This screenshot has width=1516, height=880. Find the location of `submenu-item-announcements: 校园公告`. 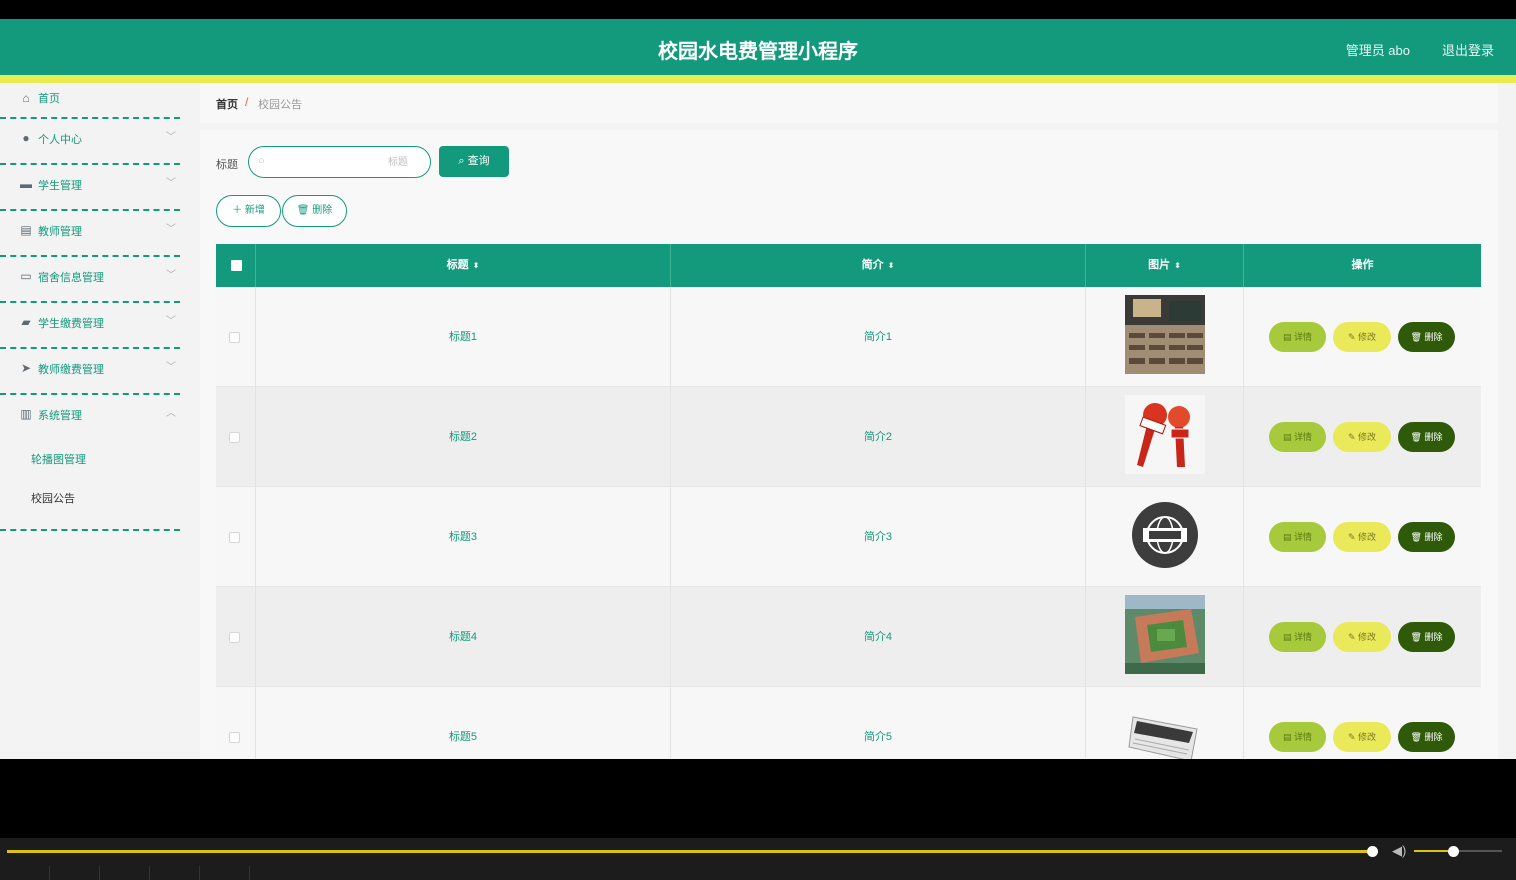

submenu-item-announcements: 校园公告 is located at coordinates (90, 499).